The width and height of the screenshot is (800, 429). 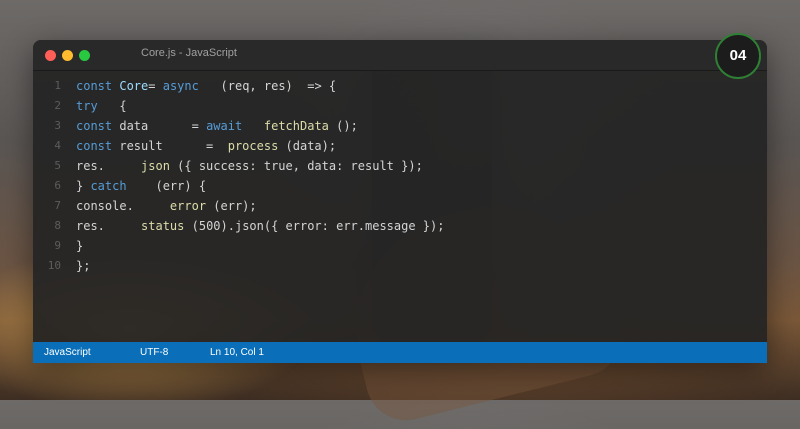 What do you see at coordinates (400, 266) in the screenshot?
I see `code-line: 10};` at bounding box center [400, 266].